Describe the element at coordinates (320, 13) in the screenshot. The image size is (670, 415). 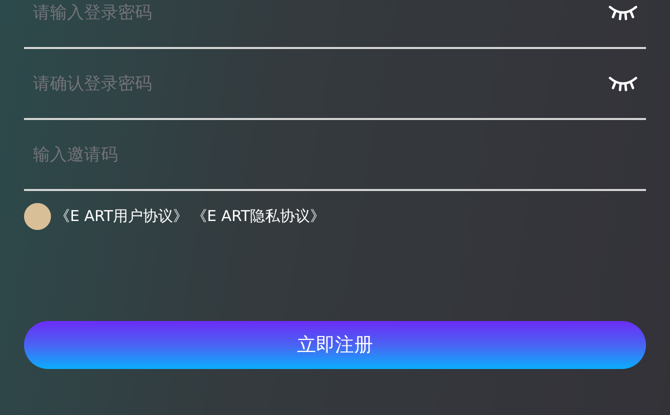
I see `input-field: 请输入登录密码` at that location.